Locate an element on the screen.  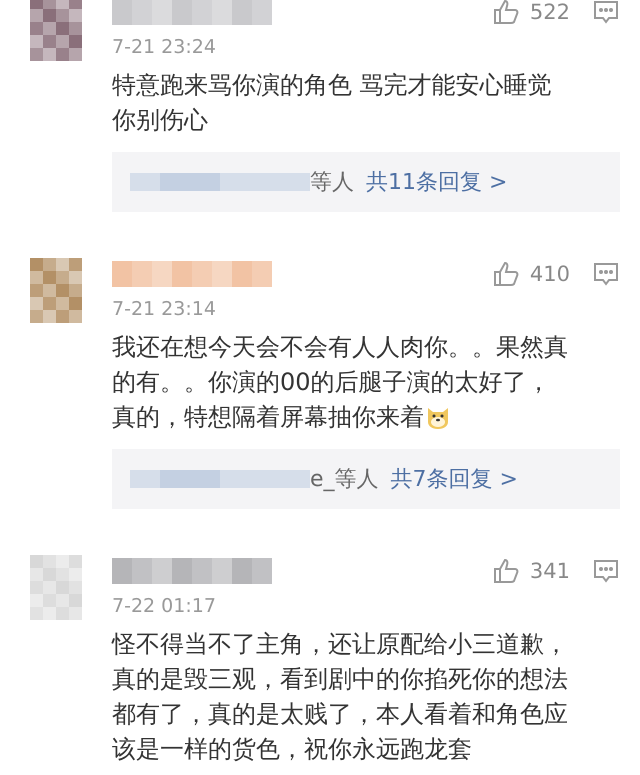
reply-summary: e_等人 共7条回复 > is located at coordinates (366, 479).